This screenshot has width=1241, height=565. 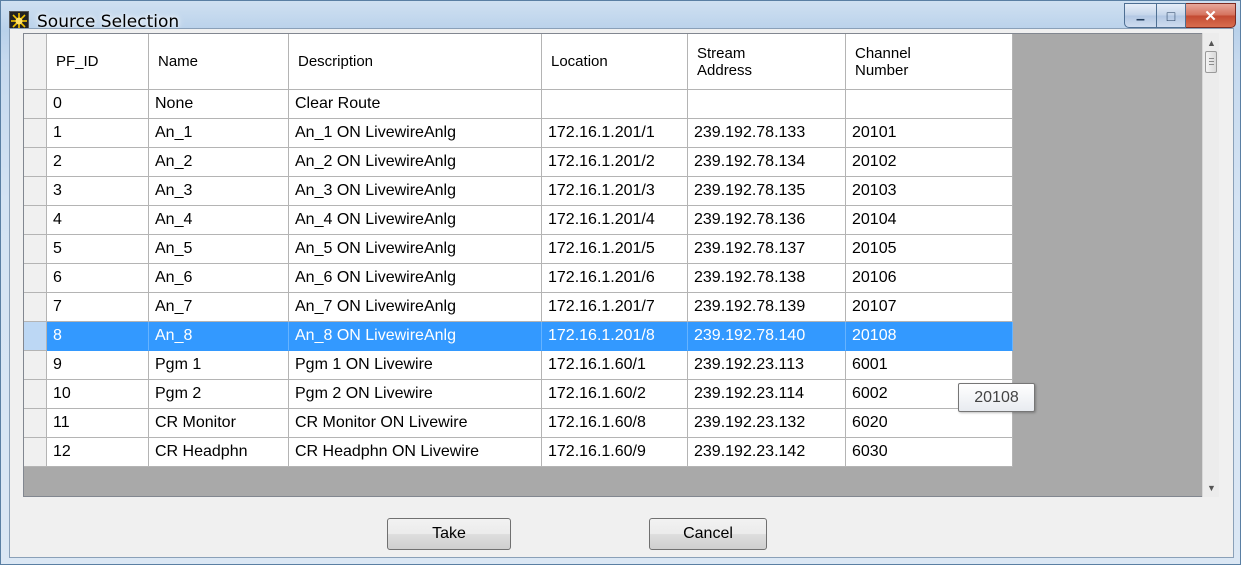 I want to click on table-cell: 172.16.1.201/5, so click(x=615, y=249).